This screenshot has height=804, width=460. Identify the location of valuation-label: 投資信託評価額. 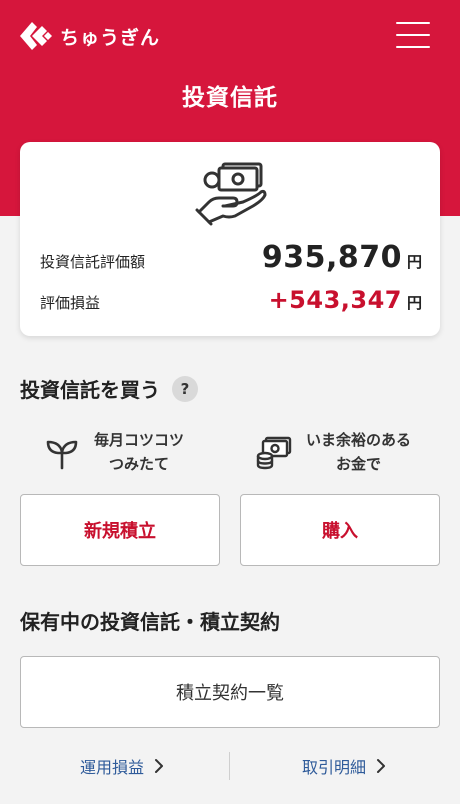
(93, 262).